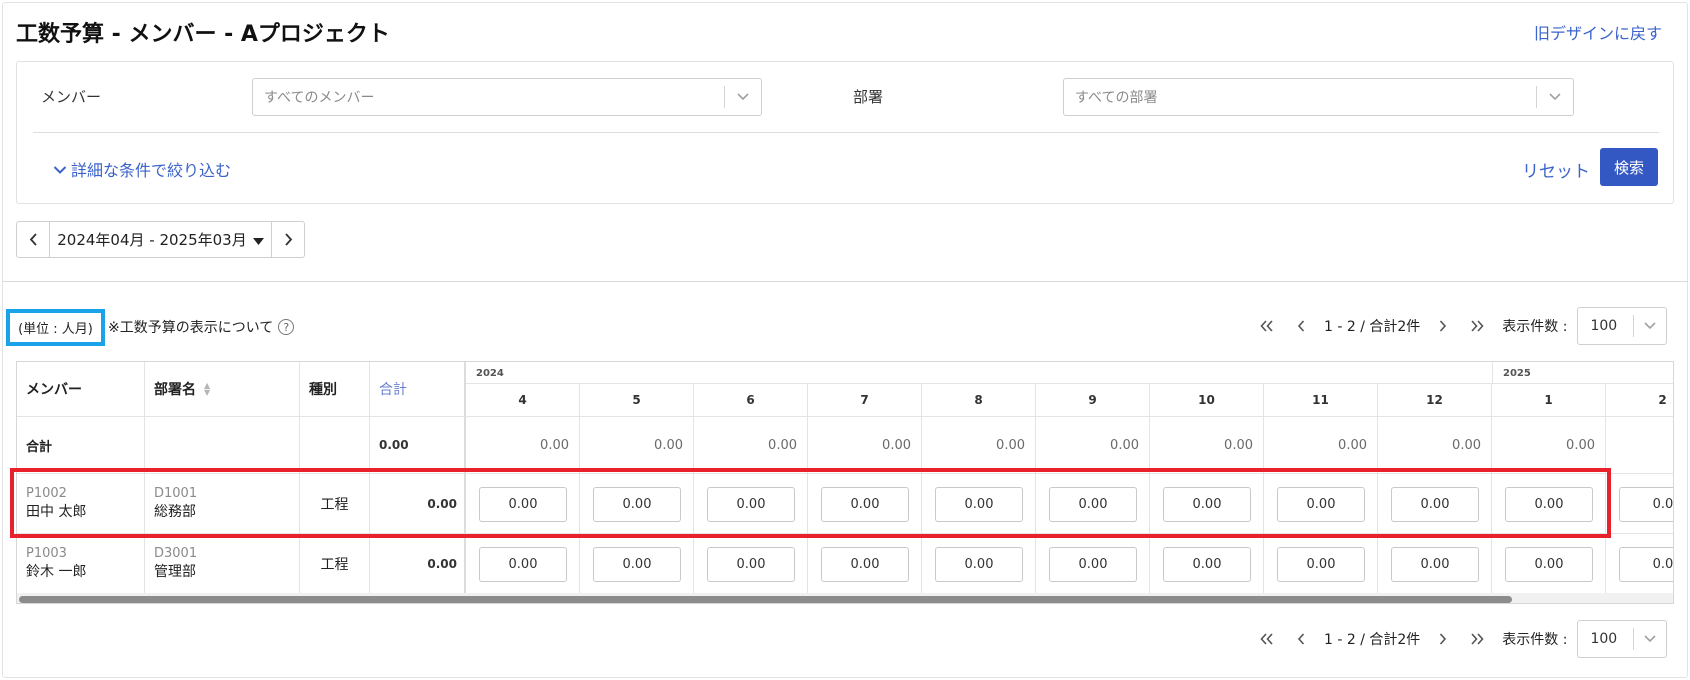  Describe the element at coordinates (175, 390) in the screenshot. I see `department-header-label: 部署名` at that location.